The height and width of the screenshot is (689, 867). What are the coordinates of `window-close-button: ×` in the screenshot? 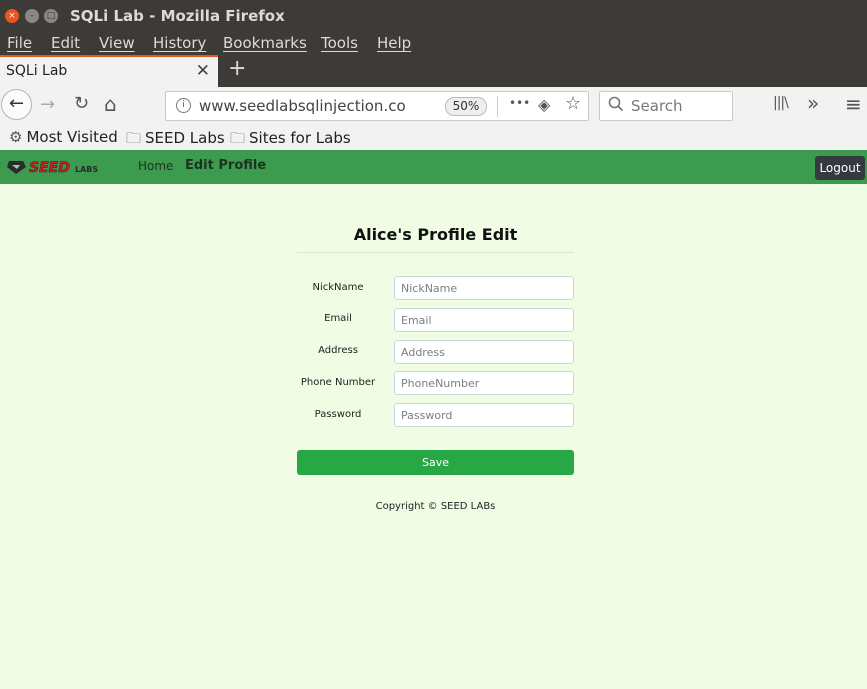 It's located at (12, 16).